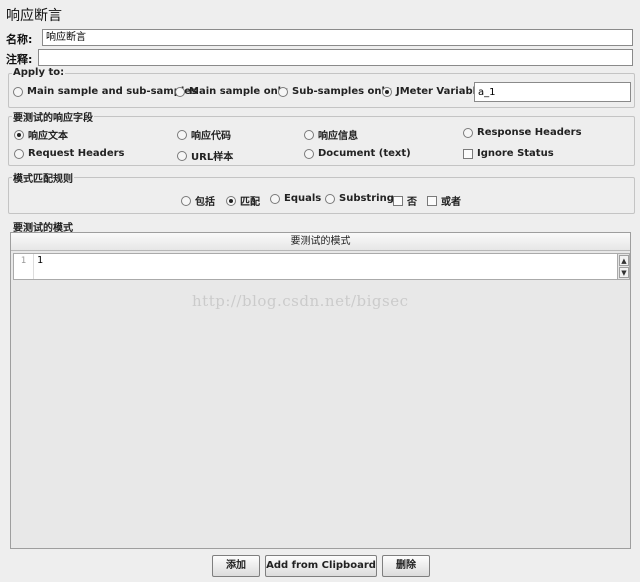 Image resolution: width=640 pixels, height=582 pixels. What do you see at coordinates (198, 200) in the screenshot?
I see `rule-contains-radio: 包括` at bounding box center [198, 200].